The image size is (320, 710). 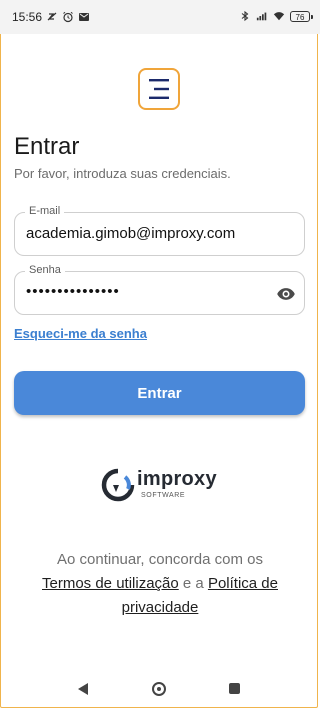 What do you see at coordinates (68, 17) in the screenshot?
I see `alarm-icon` at bounding box center [68, 17].